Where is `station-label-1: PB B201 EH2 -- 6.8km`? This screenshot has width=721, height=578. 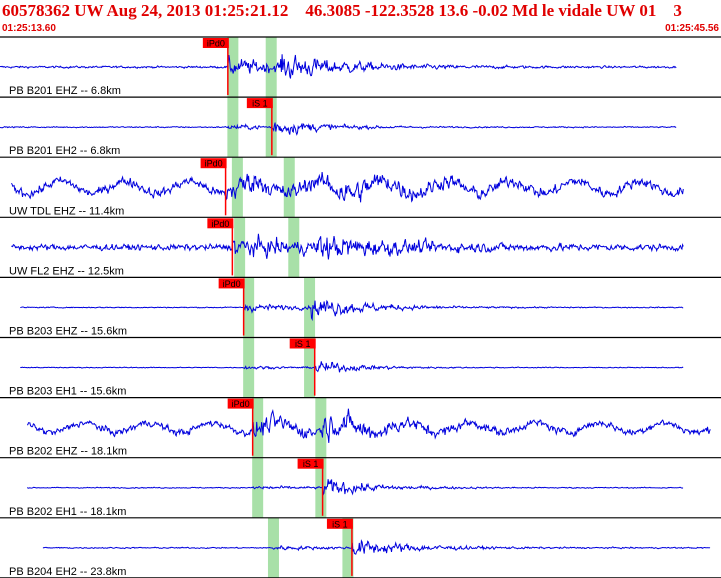
station-label-1: PB B201 EH2 -- 6.8km is located at coordinates (64, 151).